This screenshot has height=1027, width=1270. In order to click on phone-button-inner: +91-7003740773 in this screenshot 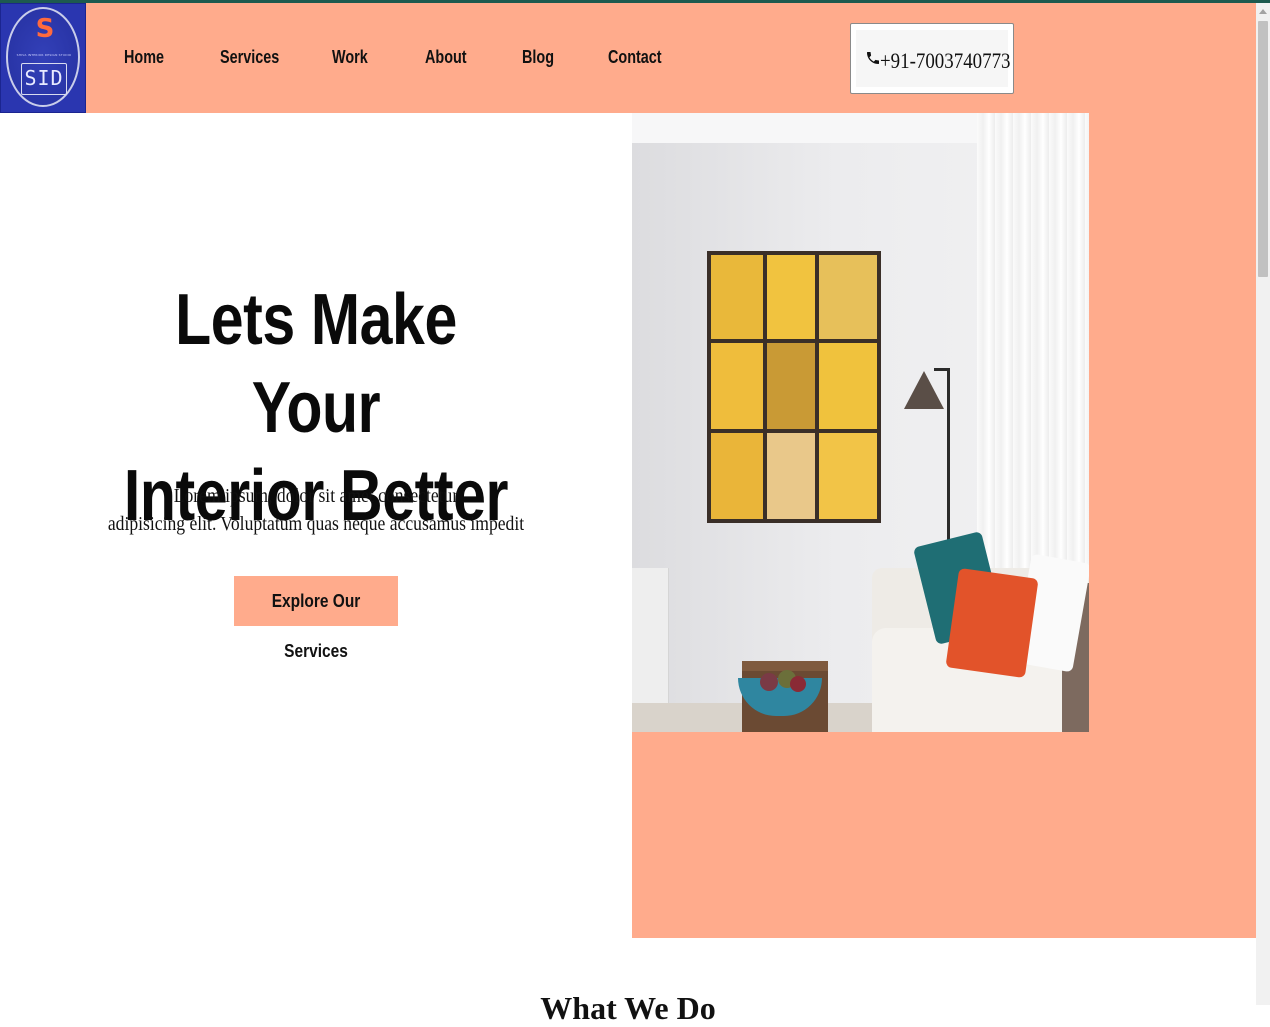, I will do `click(933, 58)`.